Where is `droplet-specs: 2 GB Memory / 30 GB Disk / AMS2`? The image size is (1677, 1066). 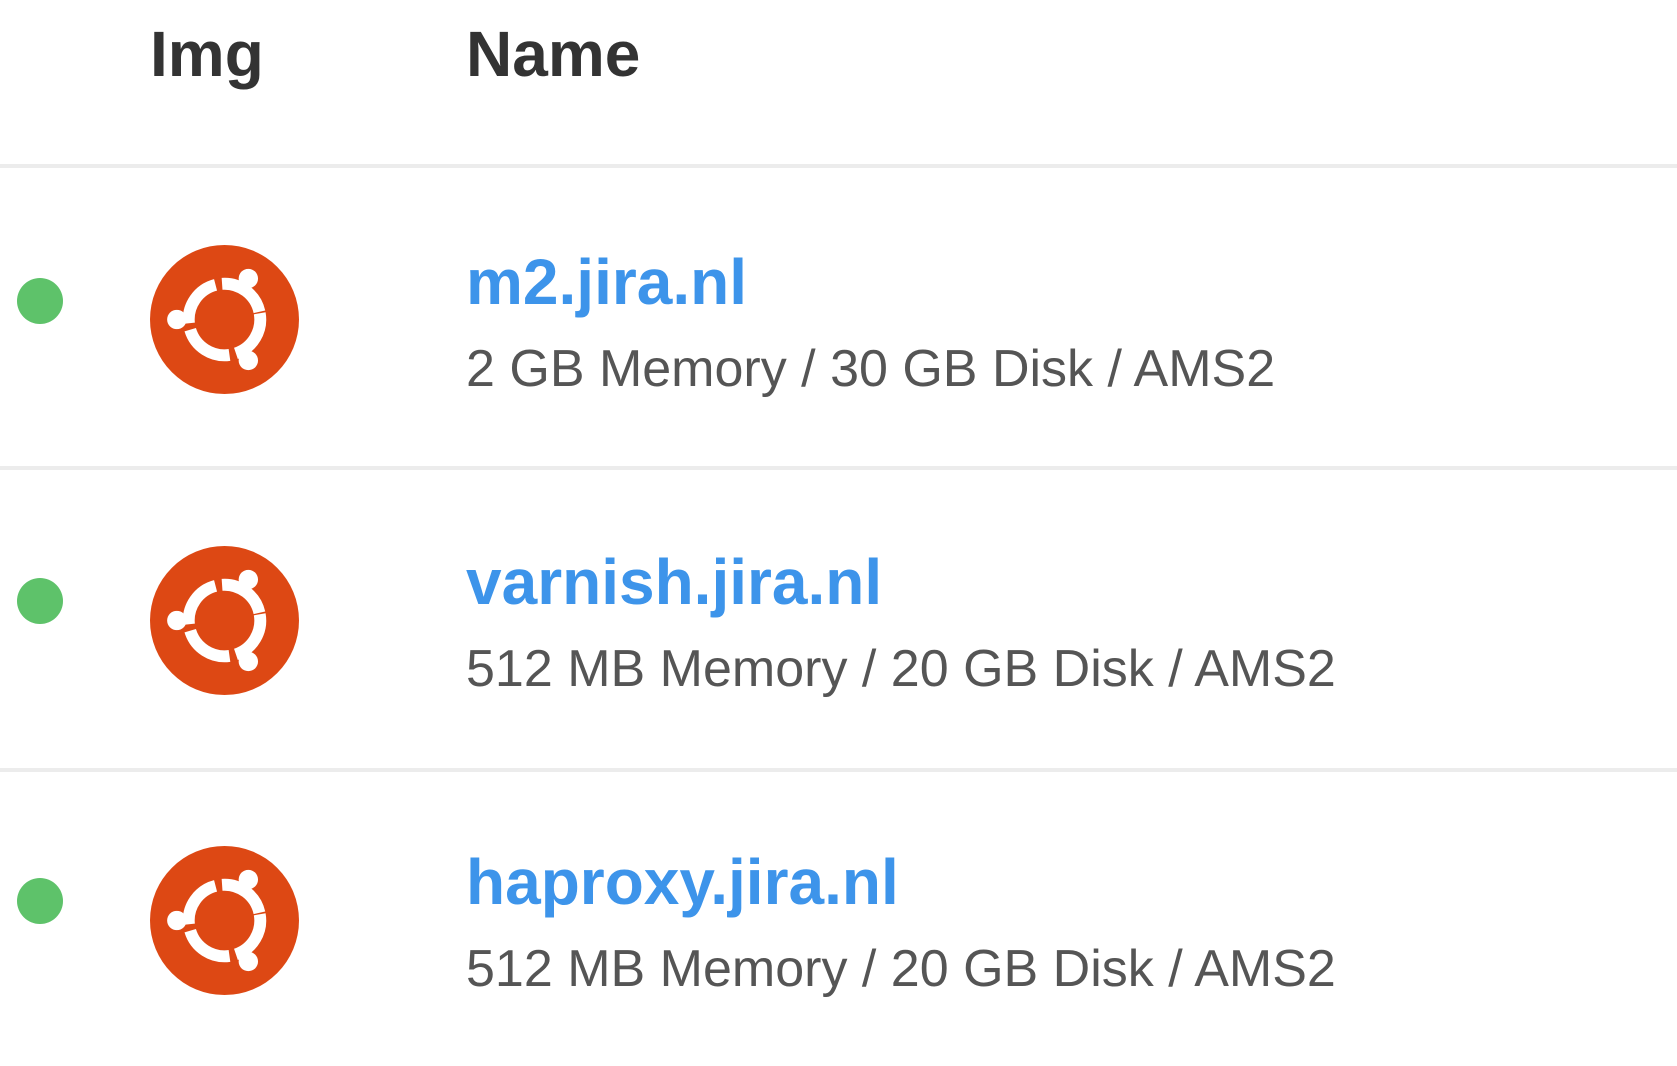 droplet-specs: 2 GB Memory / 30 GB Disk / AMS2 is located at coordinates (871, 369).